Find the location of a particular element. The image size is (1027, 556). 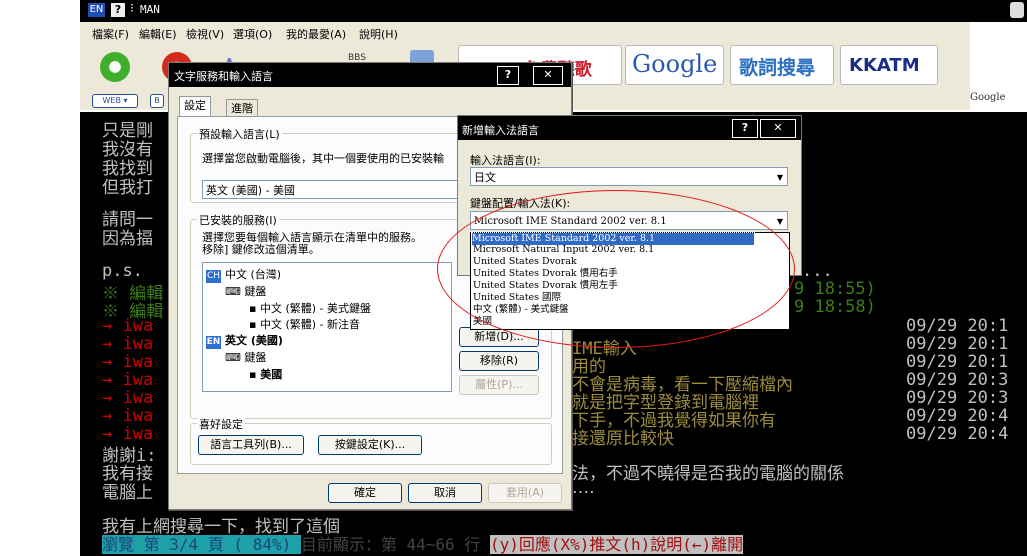

window-button is located at coordinates (1017, 10).